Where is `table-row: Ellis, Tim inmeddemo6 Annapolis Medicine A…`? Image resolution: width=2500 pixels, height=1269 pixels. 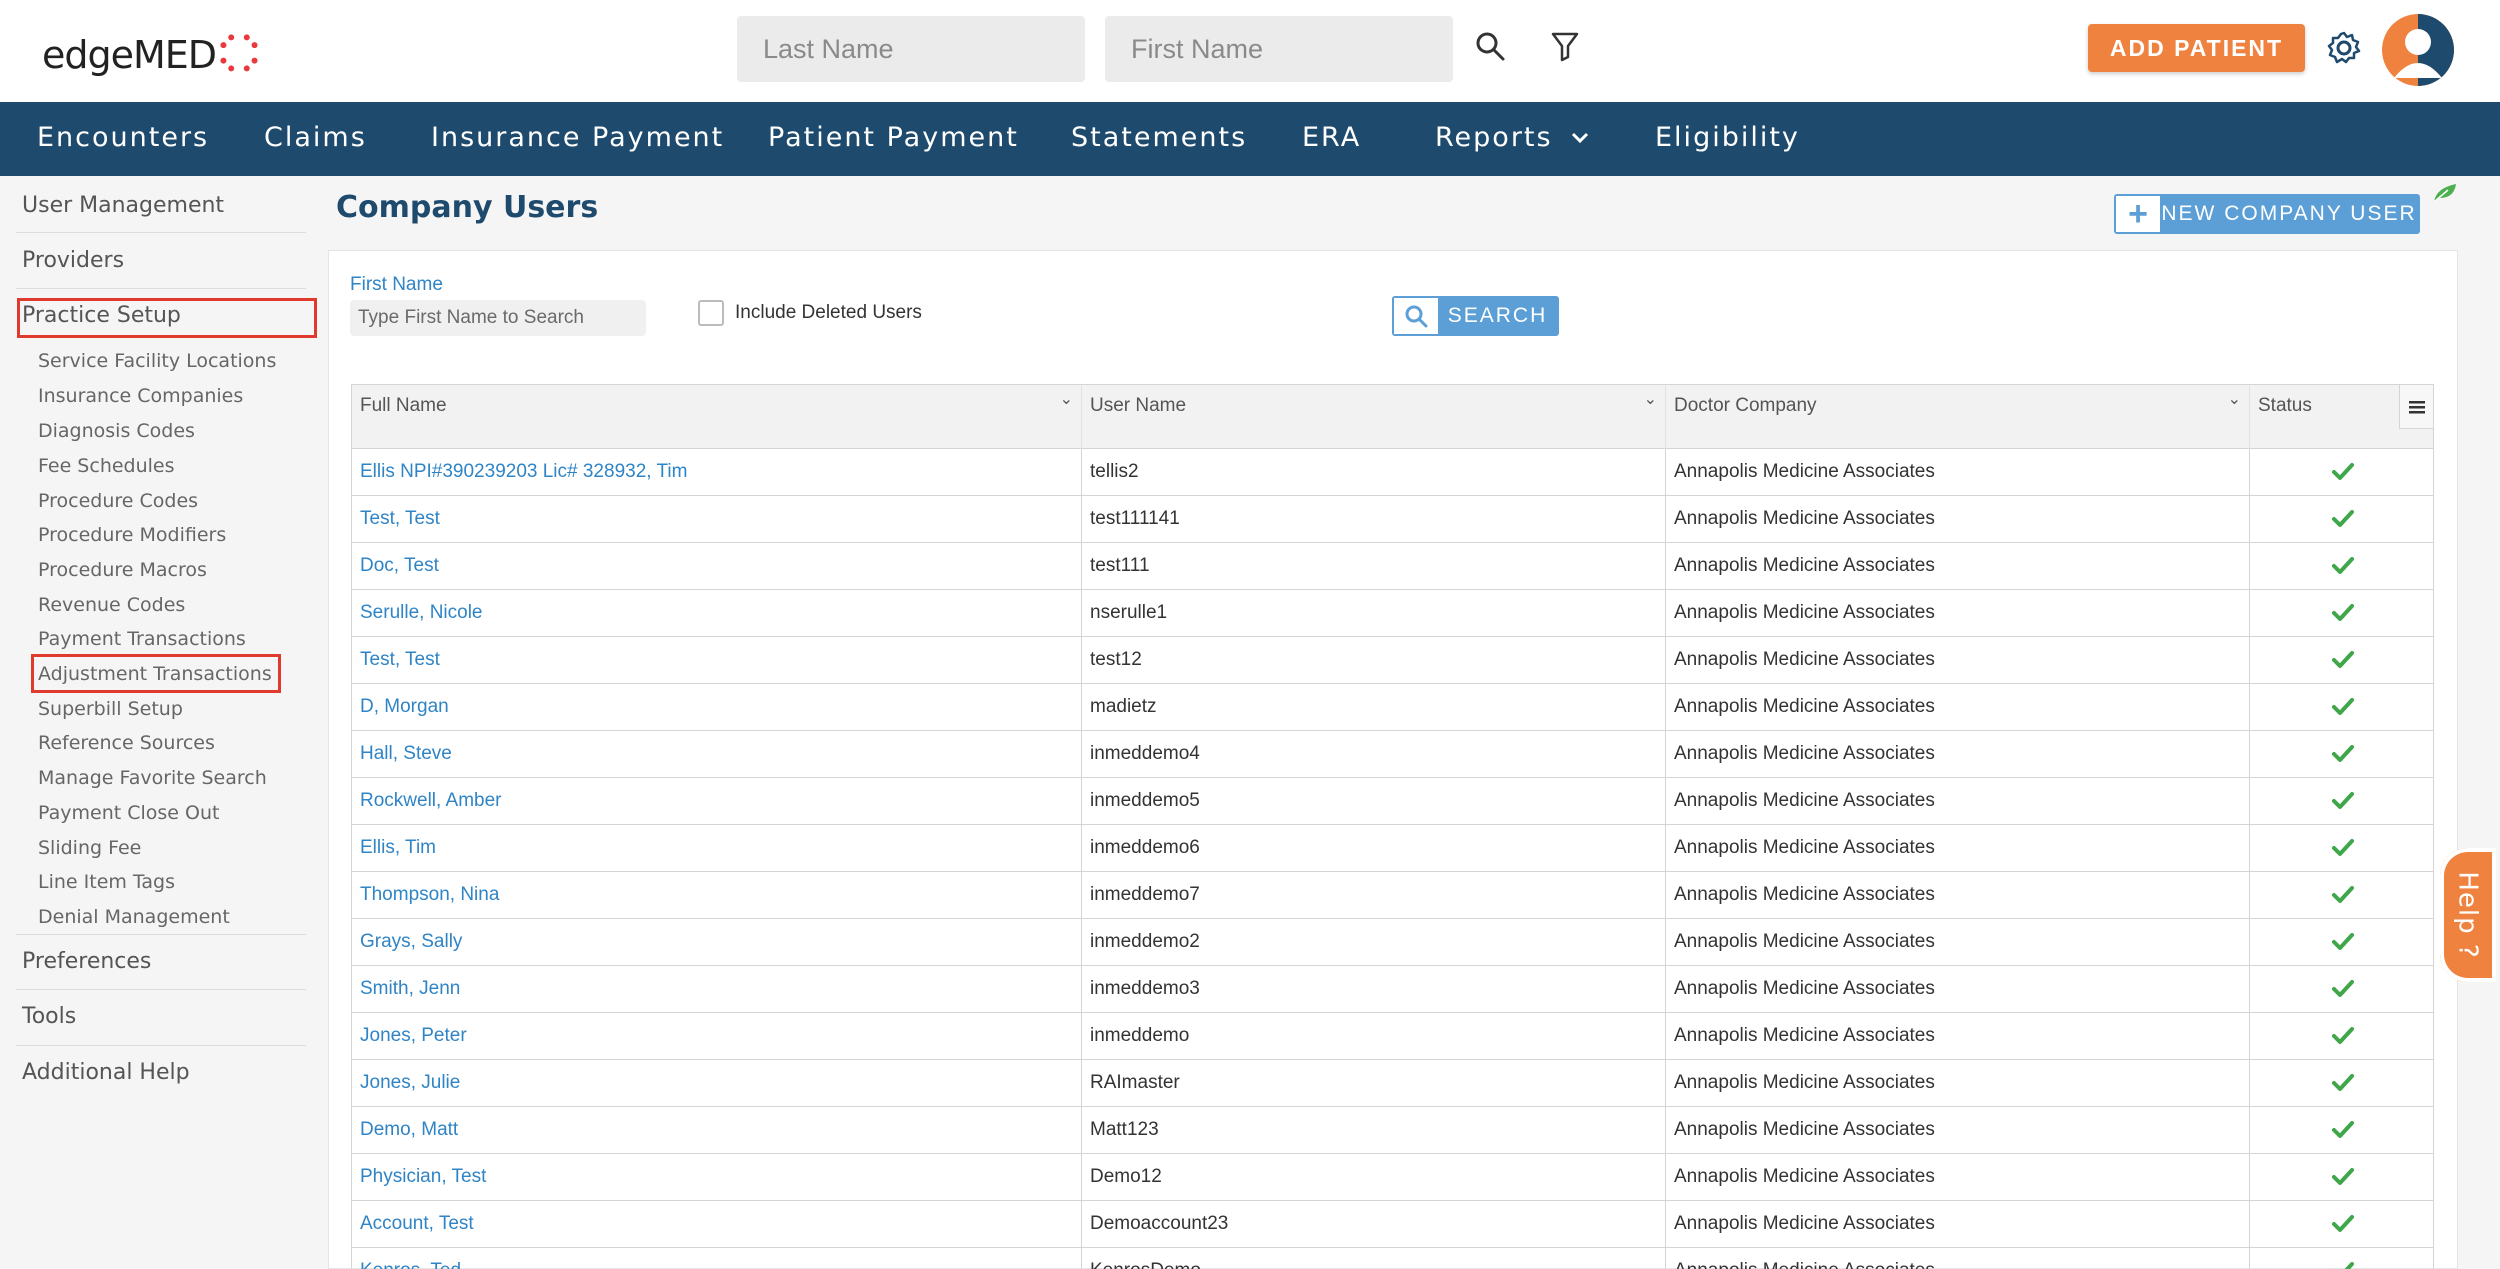
table-row: Ellis, Tim inmeddemo6 Annapolis Medicine A… is located at coordinates (1392, 848).